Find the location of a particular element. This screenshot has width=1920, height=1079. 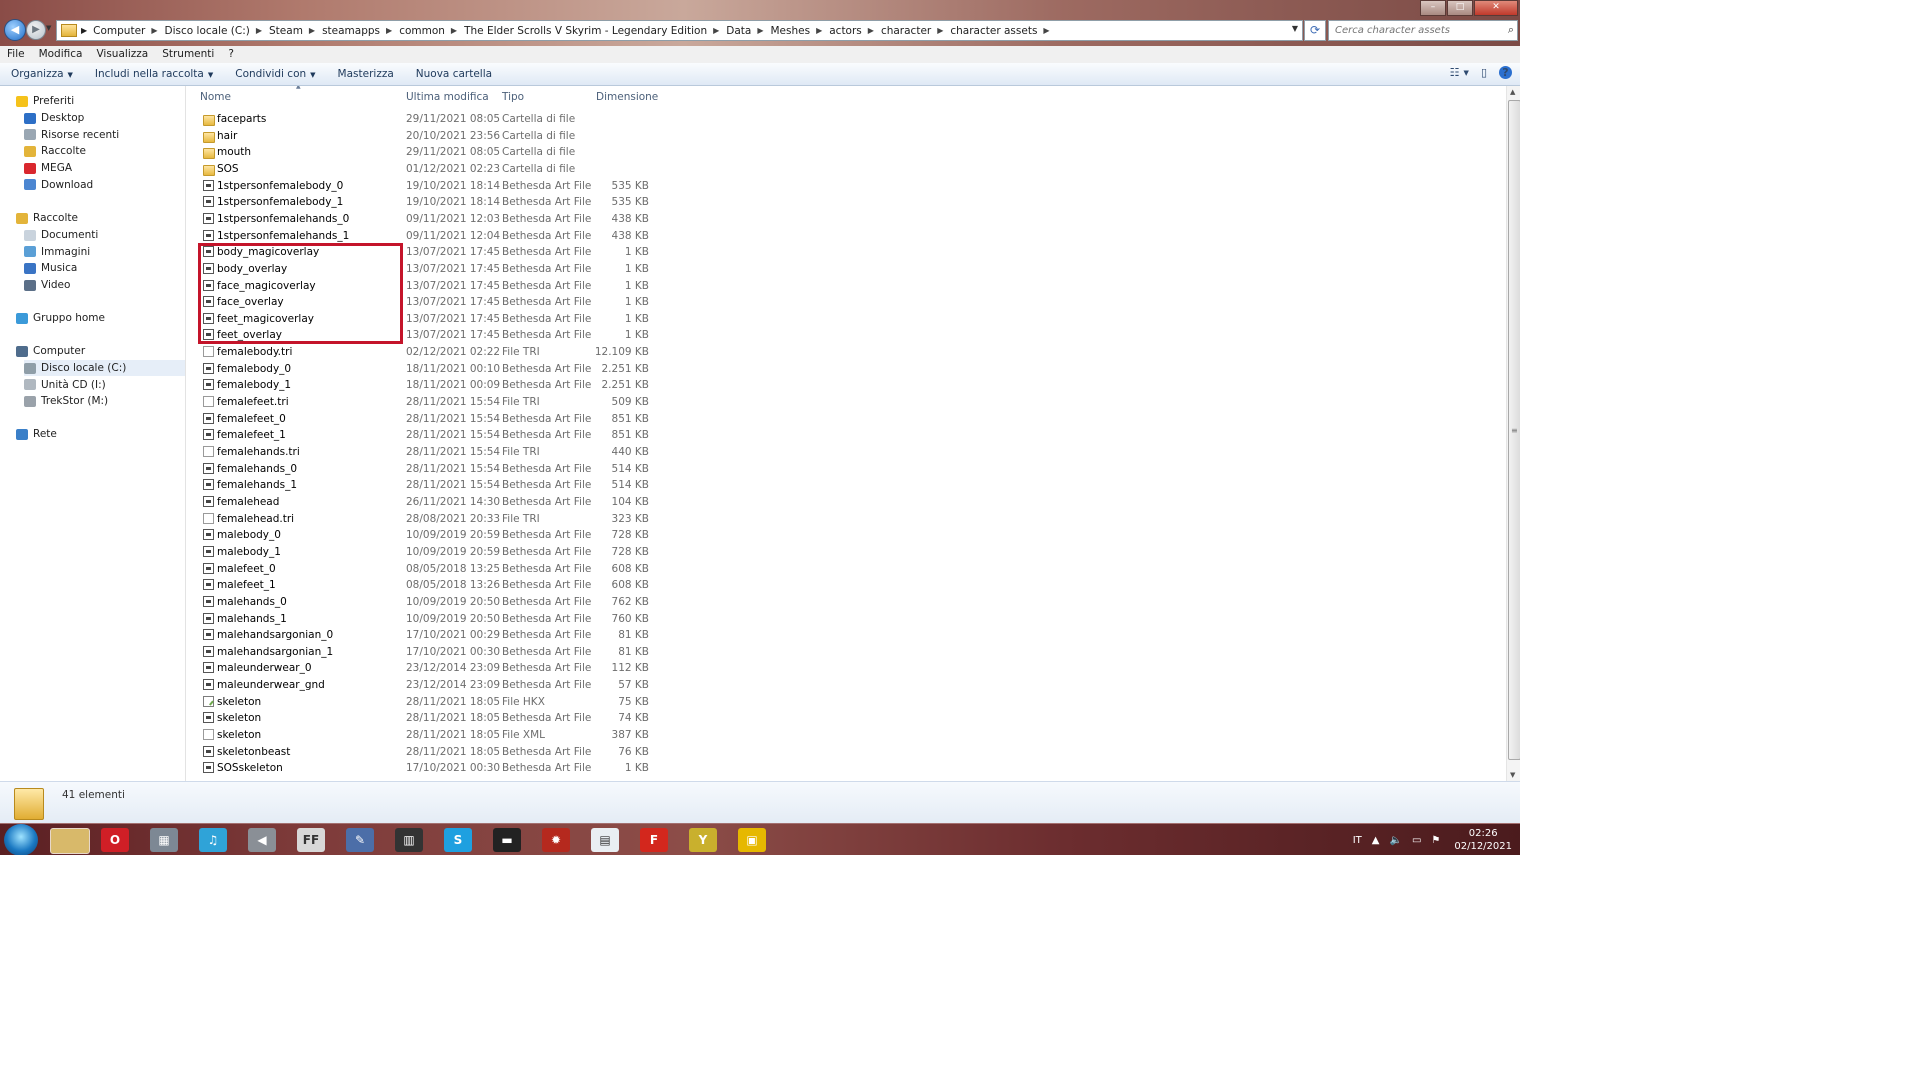

nav-item: Desktop is located at coordinates (54, 118).